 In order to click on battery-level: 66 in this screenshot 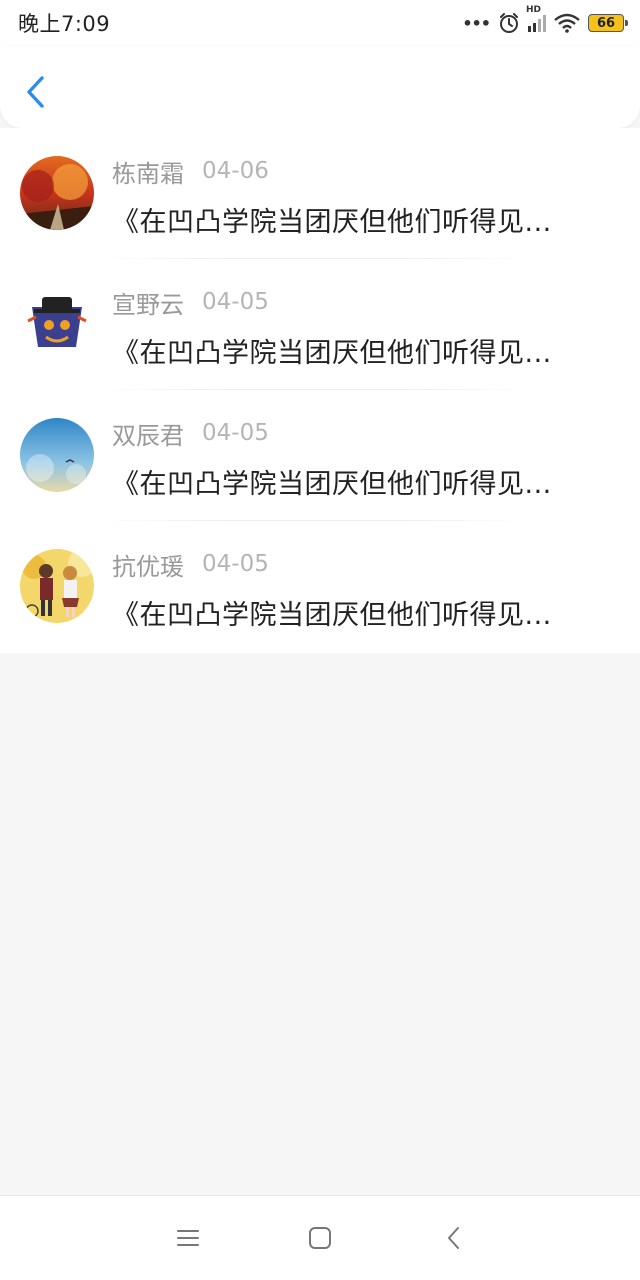, I will do `click(606, 23)`.